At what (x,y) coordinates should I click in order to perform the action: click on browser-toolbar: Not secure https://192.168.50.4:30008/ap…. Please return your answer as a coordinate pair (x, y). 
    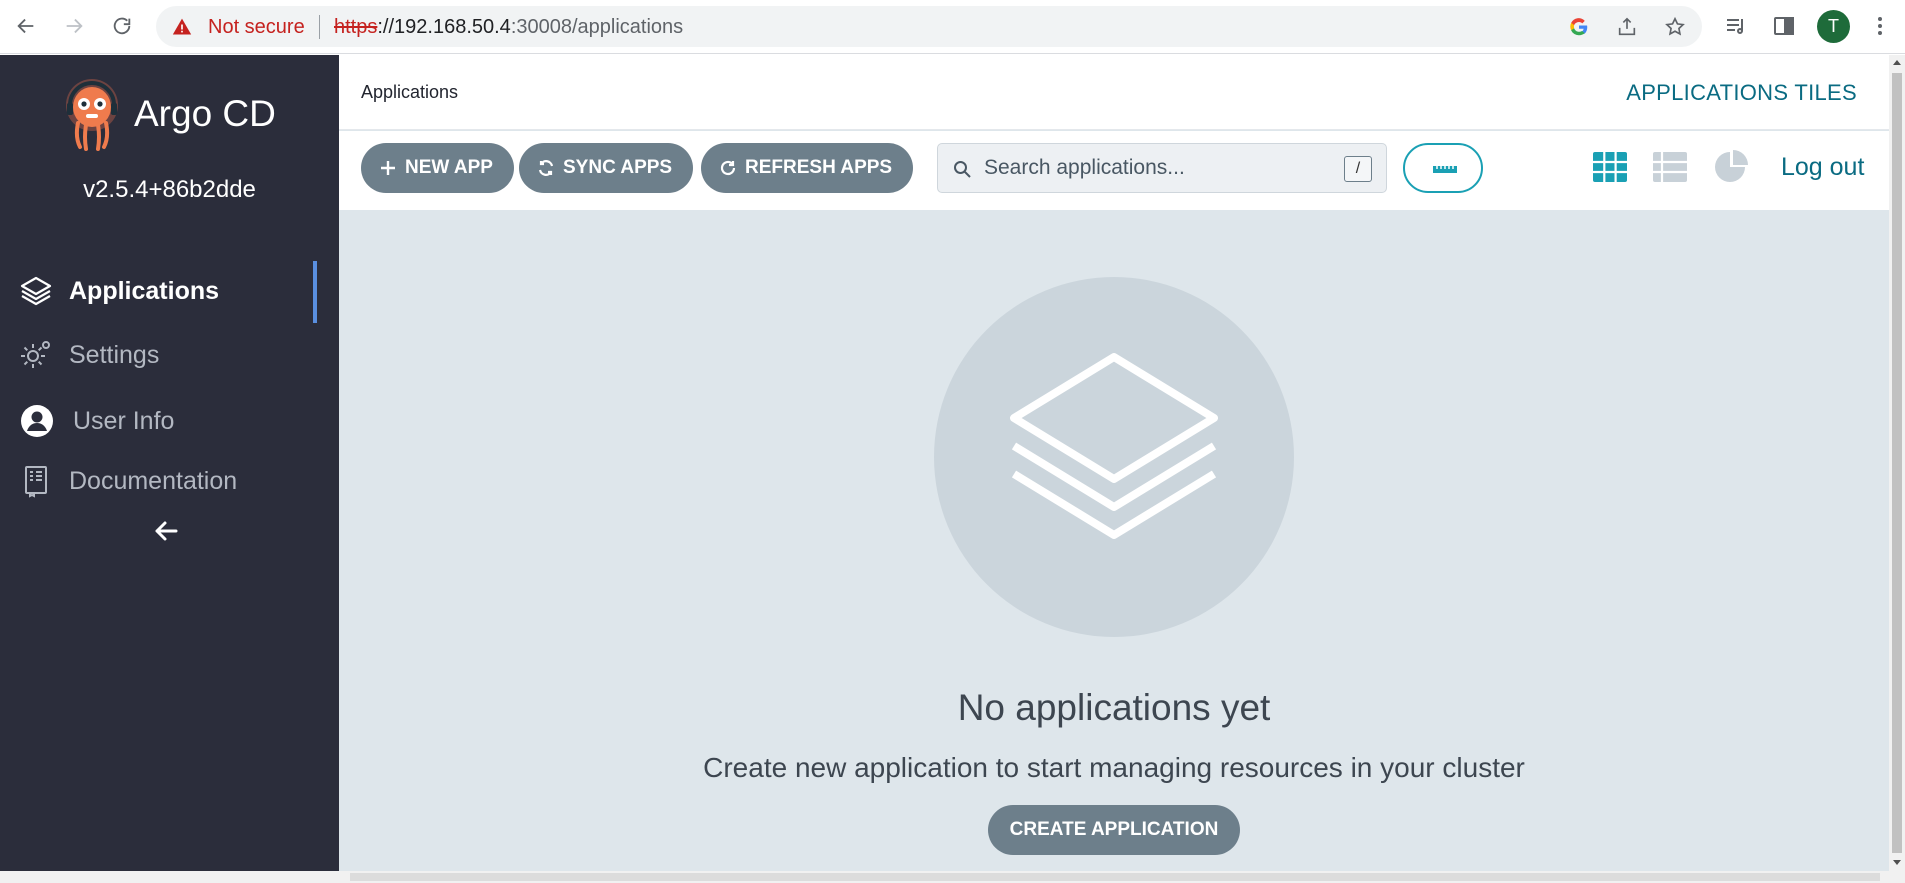
    Looking at the image, I should click on (952, 27).